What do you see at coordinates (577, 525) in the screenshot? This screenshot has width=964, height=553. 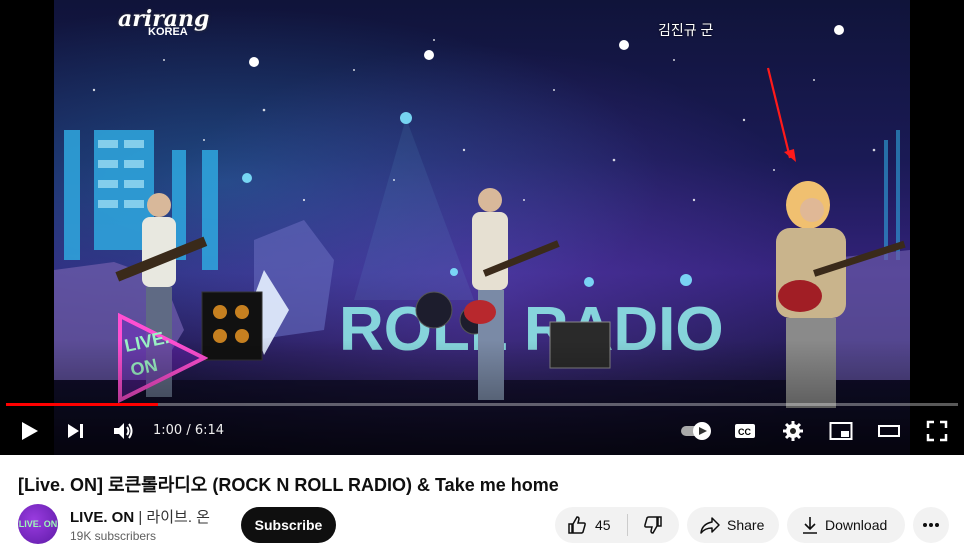 I see `thumbs-up-icon` at bounding box center [577, 525].